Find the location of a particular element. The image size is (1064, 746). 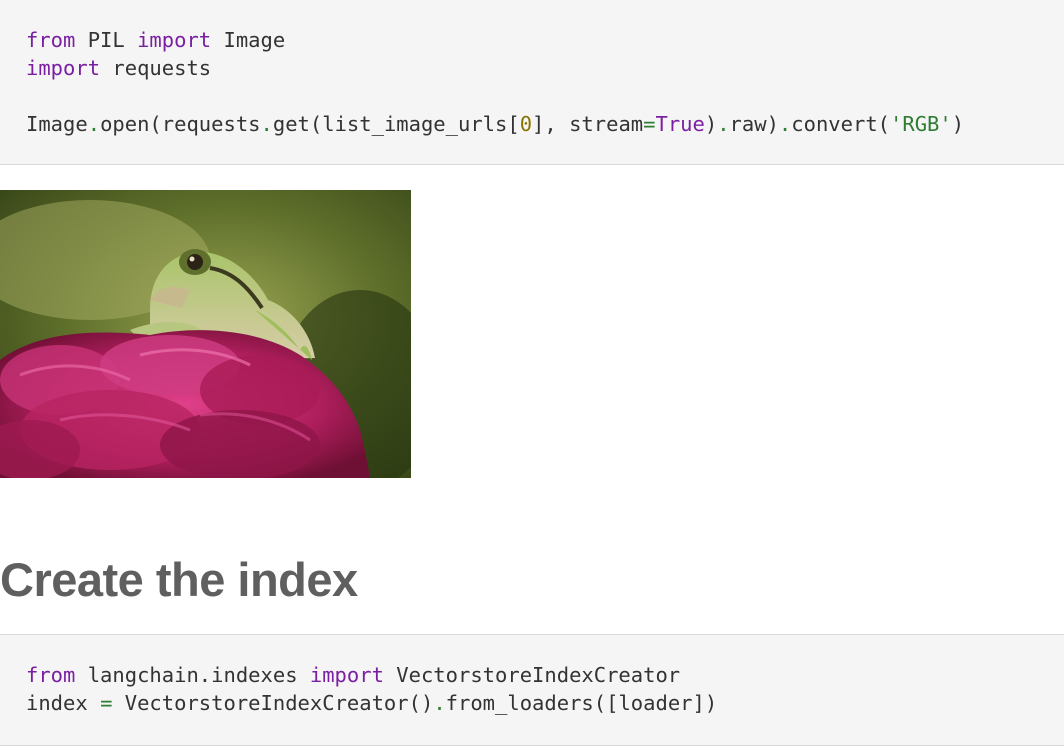

frog-on-flower-illustration is located at coordinates (205, 334).